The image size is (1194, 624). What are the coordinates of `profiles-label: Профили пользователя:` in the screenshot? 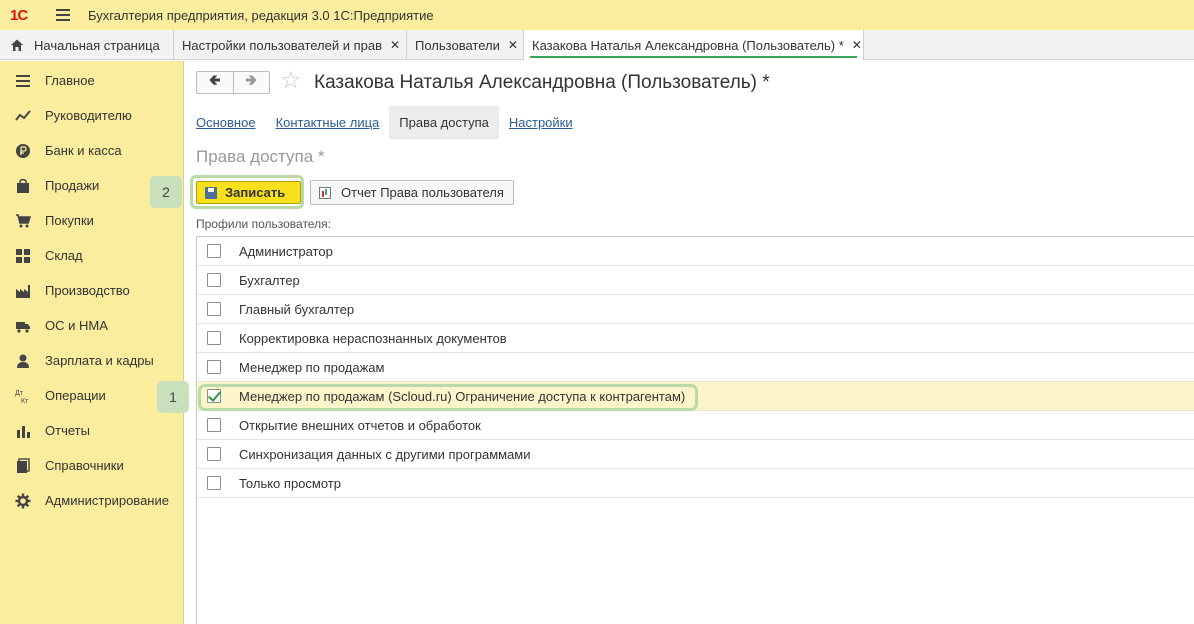 It's located at (263, 224).